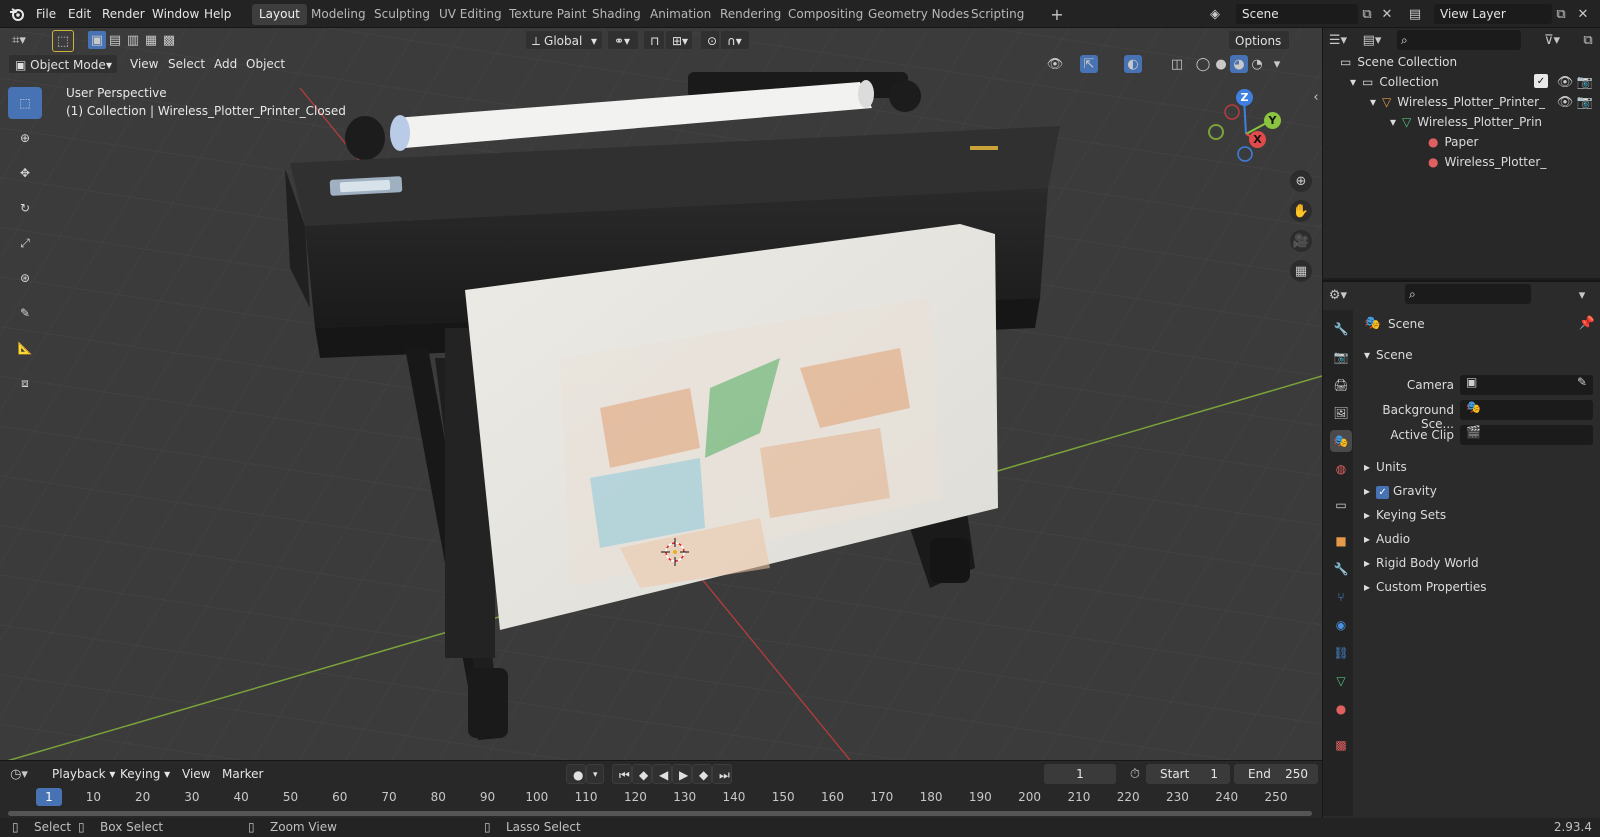  What do you see at coordinates (25, 348) in the screenshot?
I see `measure-tool: 📐` at bounding box center [25, 348].